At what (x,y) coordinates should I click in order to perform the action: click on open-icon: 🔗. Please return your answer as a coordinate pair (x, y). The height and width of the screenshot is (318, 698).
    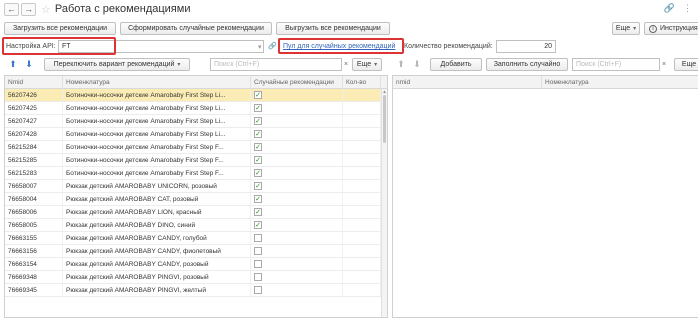
    Looking at the image, I should click on (272, 46).